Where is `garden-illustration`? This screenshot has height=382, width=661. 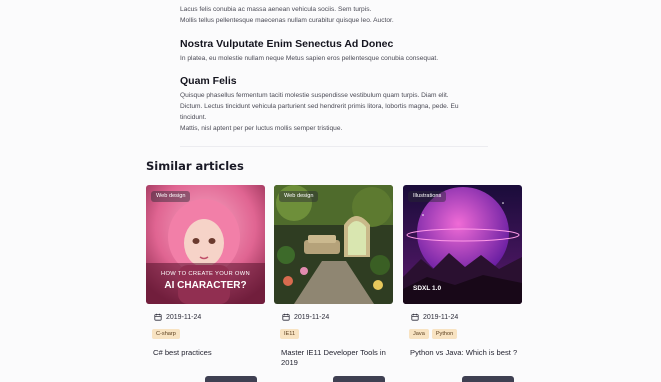 garden-illustration is located at coordinates (333, 244).